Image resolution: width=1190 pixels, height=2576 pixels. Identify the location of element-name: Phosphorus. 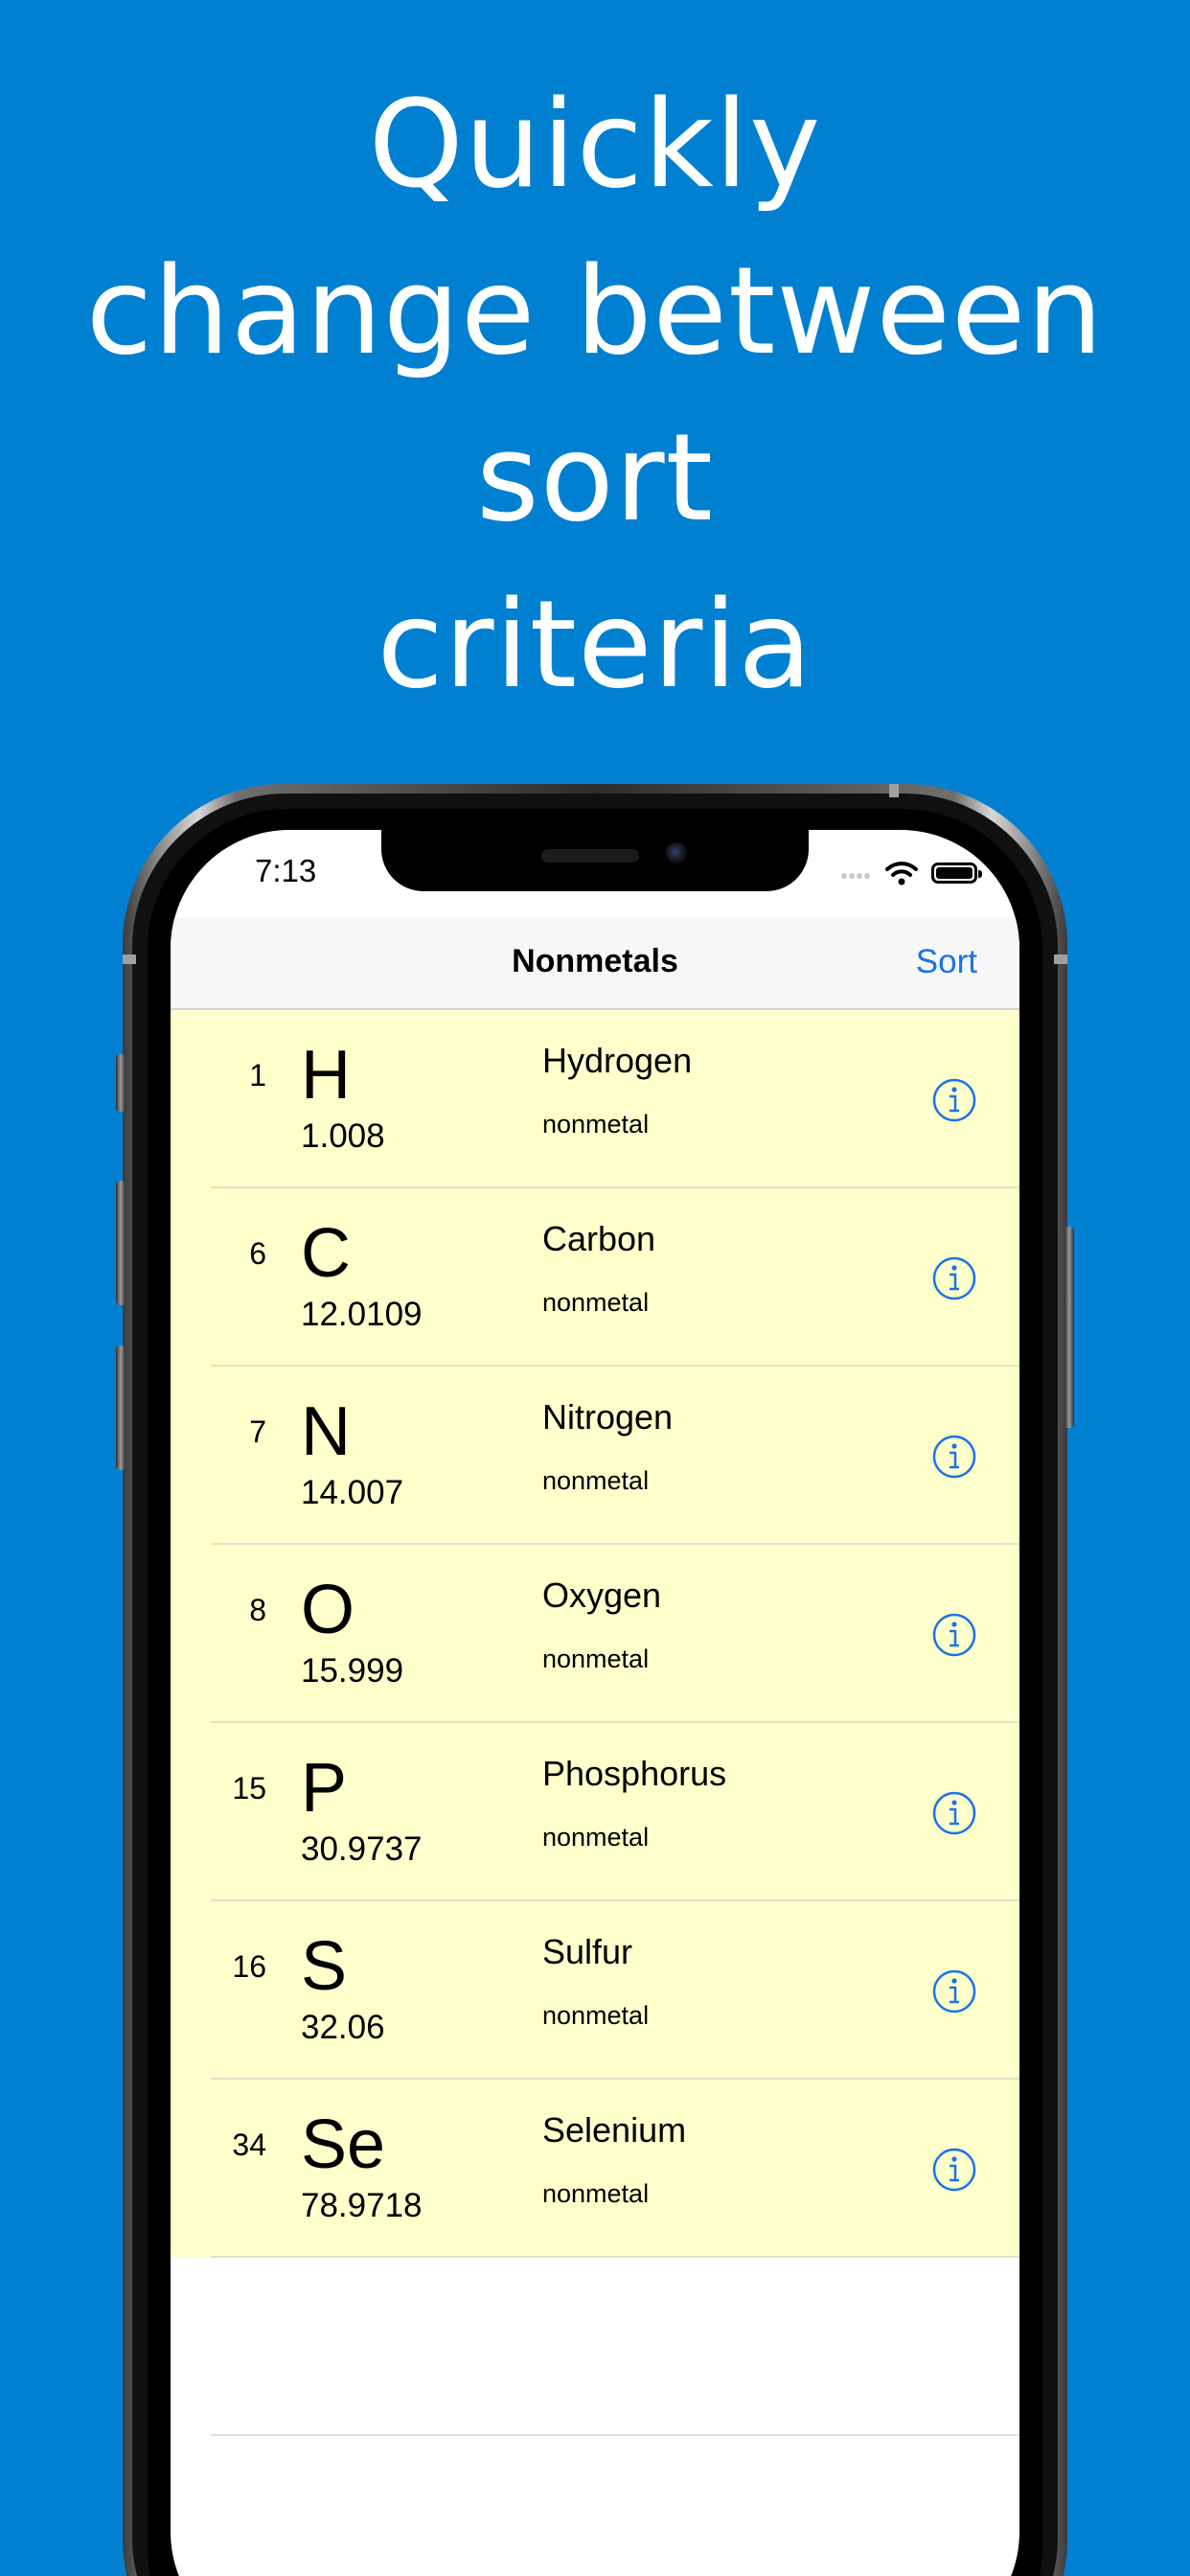
(635, 1773).